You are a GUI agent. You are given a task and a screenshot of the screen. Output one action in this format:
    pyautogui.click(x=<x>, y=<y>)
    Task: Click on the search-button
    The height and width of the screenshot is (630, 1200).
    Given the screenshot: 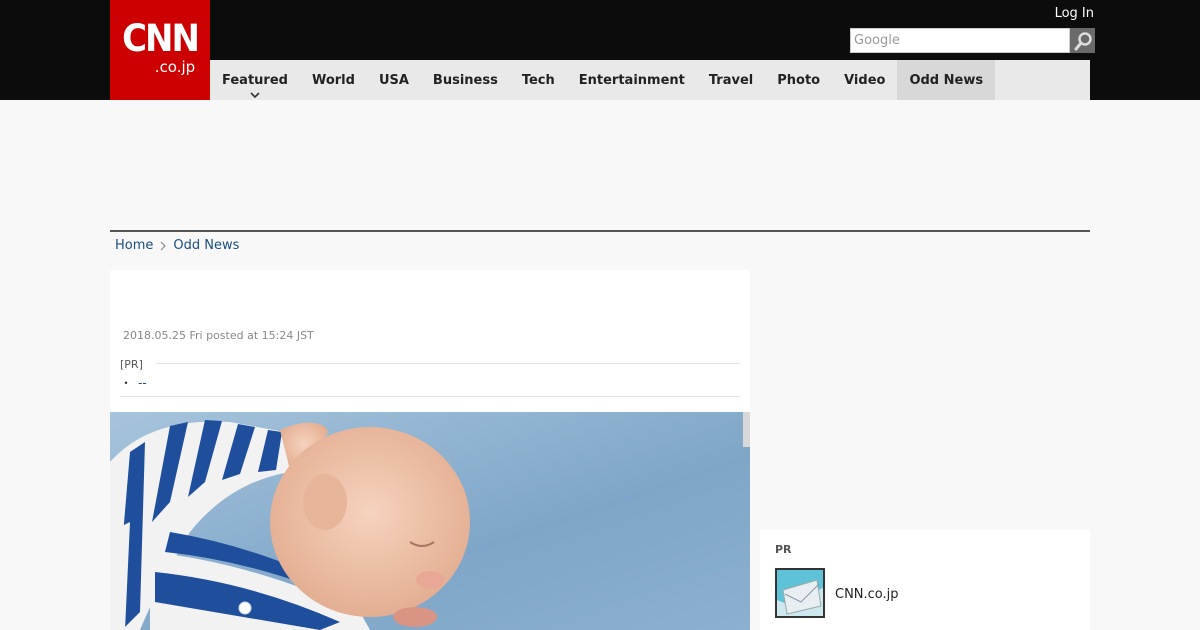 What is the action you would take?
    pyautogui.click(x=1082, y=40)
    